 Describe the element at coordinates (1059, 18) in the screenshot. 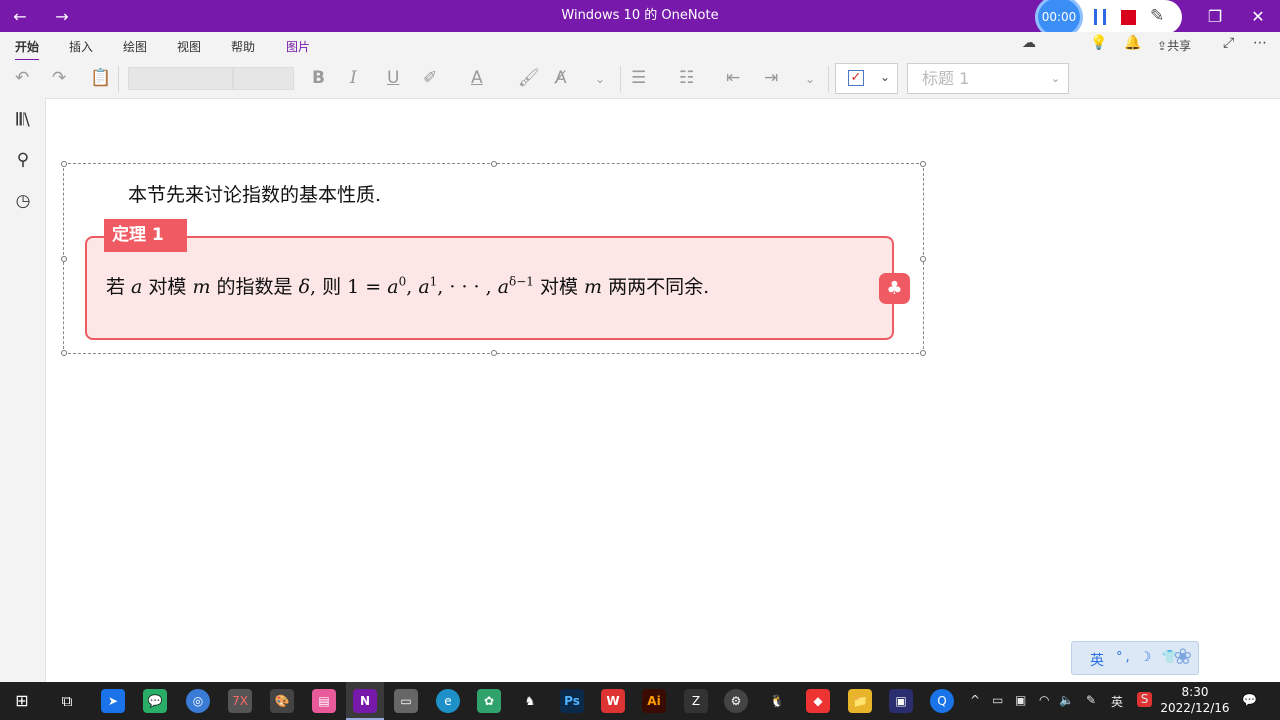

I see `record-timer: 00:00` at that location.